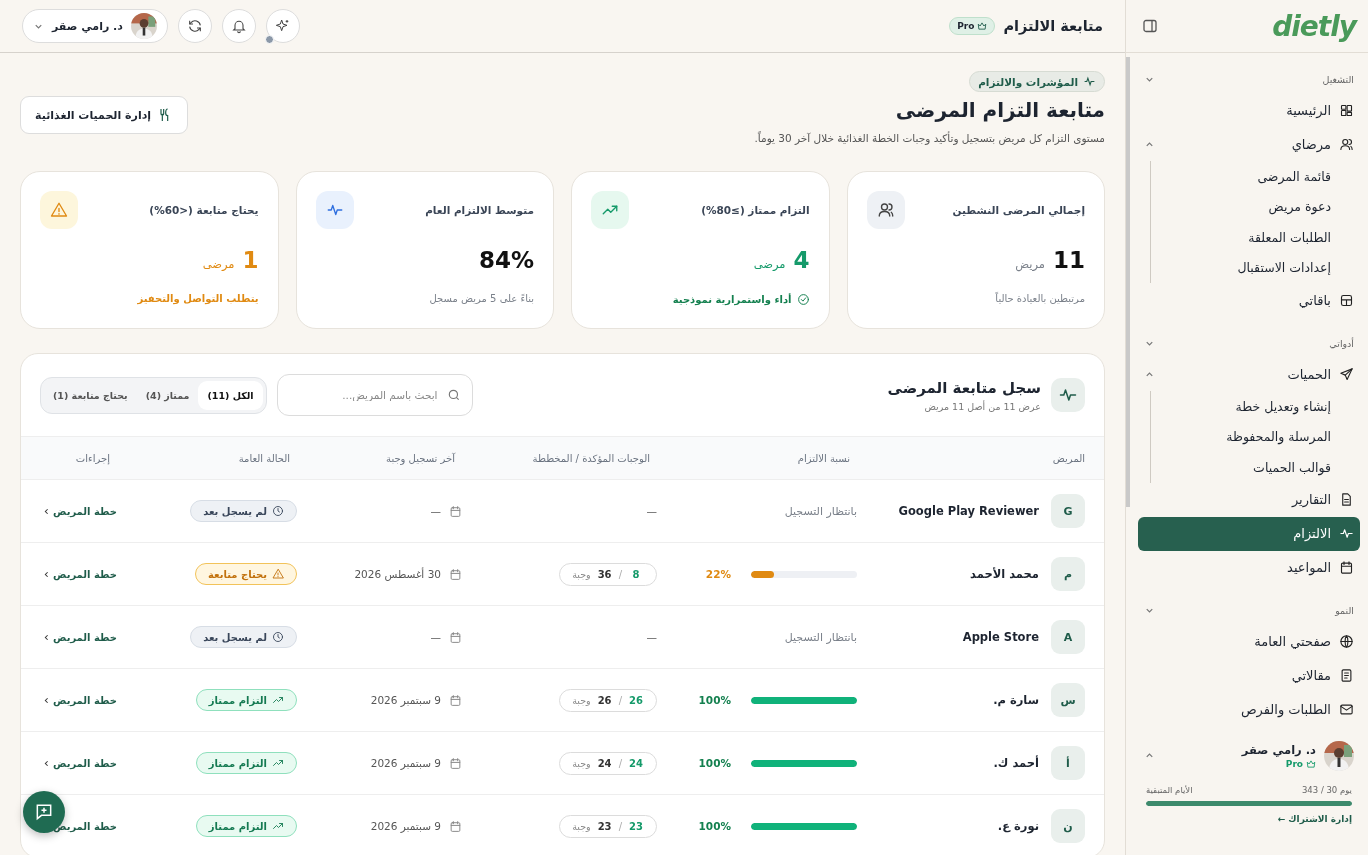 The width and height of the screenshot is (1368, 855). What do you see at coordinates (1068, 458) in the screenshot?
I see `column-header: المريض` at bounding box center [1068, 458].